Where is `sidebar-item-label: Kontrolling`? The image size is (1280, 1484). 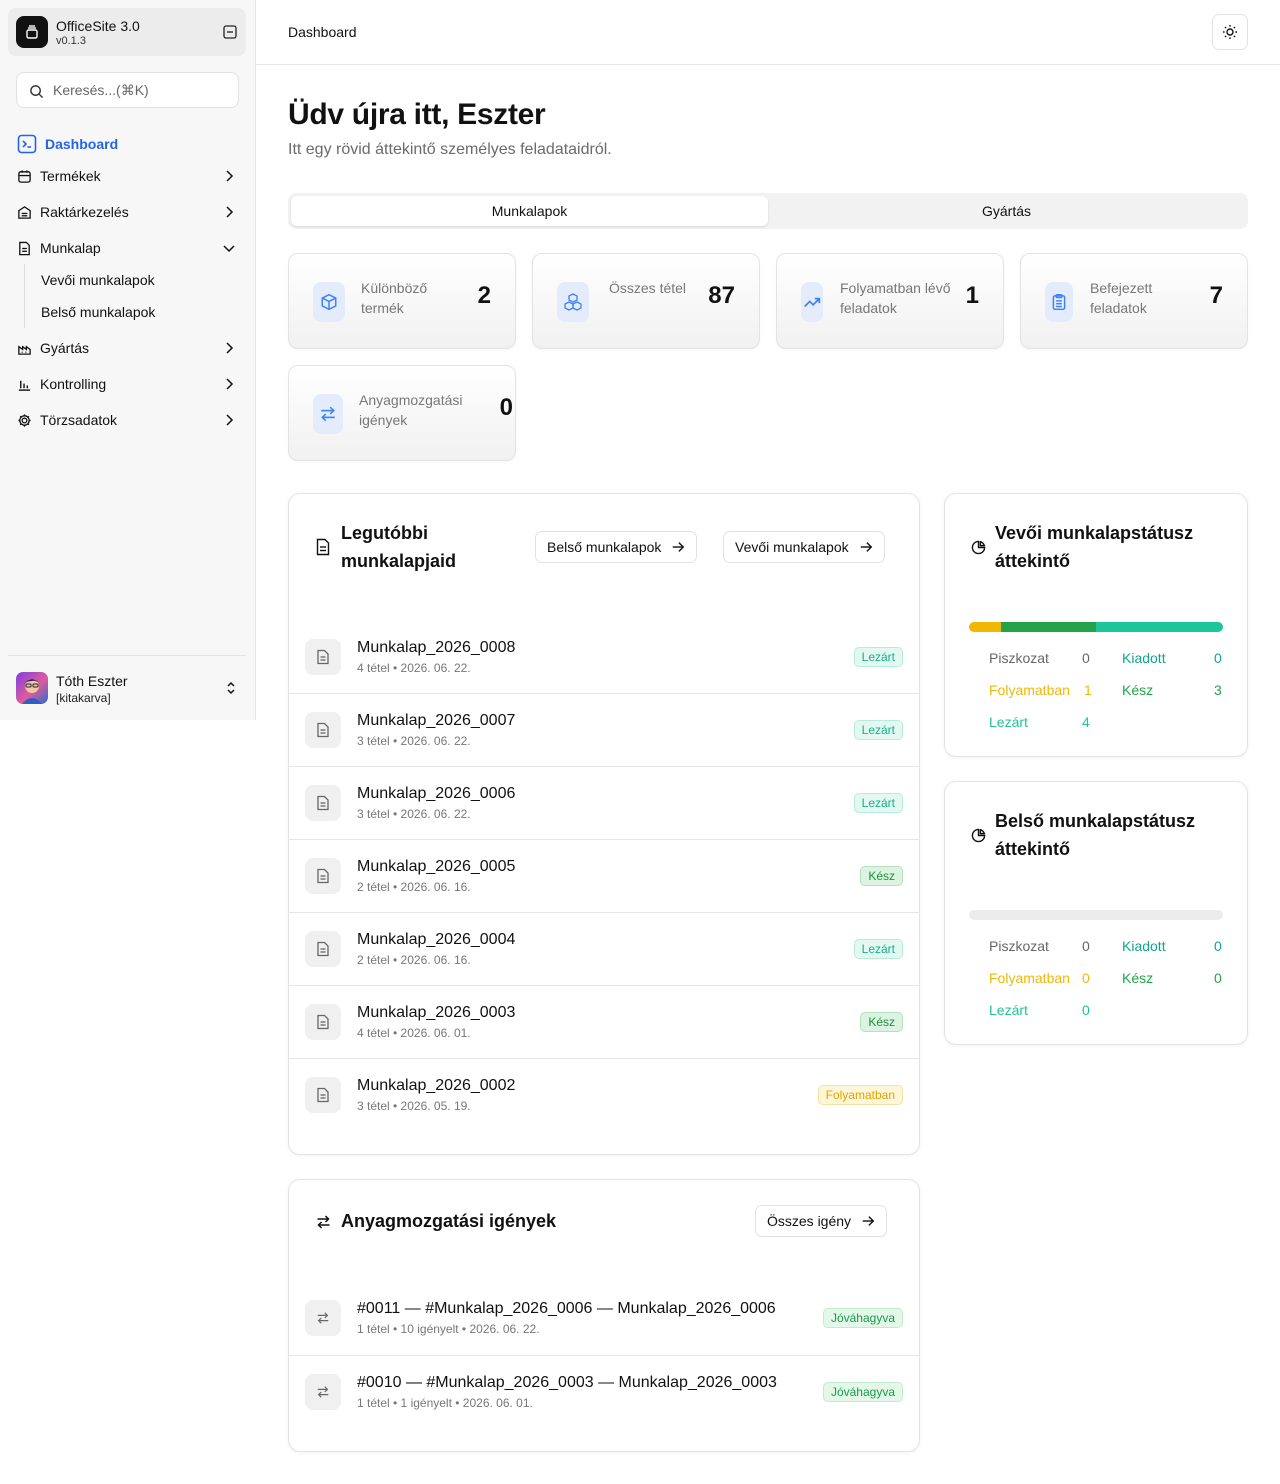 sidebar-item-label: Kontrolling is located at coordinates (73, 384).